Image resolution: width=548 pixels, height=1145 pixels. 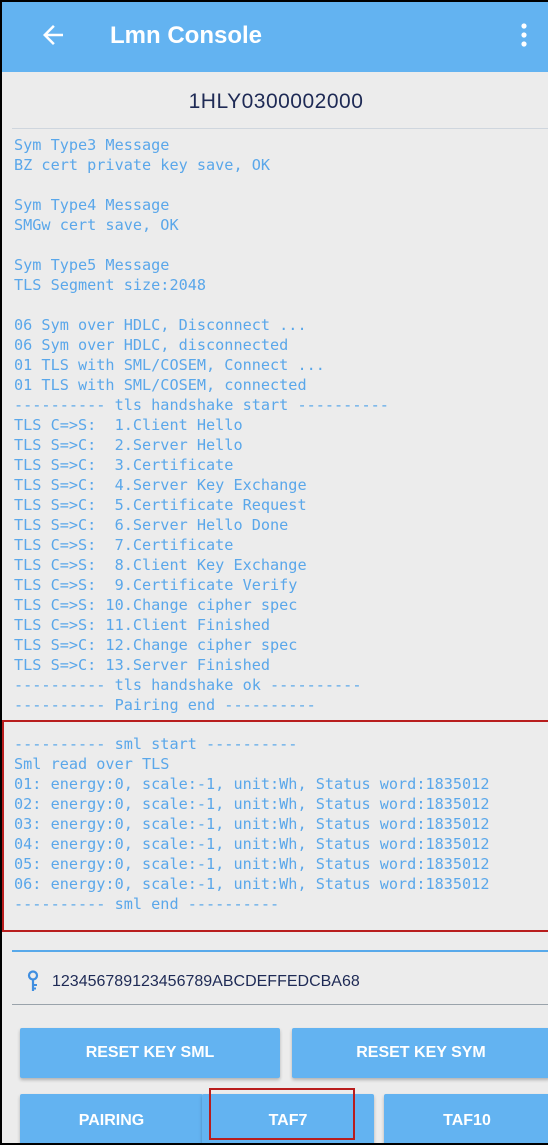 I want to click on log-line: ---------- tls handshake ok ----------, so click(x=188, y=685).